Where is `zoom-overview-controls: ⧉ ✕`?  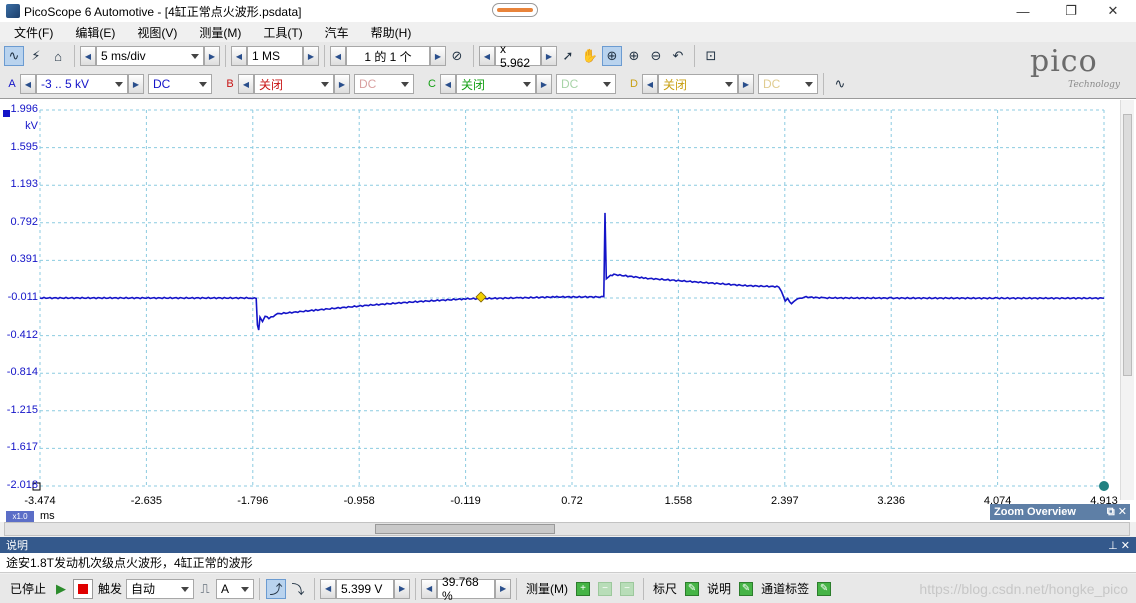
zoom-overview-controls: ⧉ ✕ is located at coordinates (1117, 512).